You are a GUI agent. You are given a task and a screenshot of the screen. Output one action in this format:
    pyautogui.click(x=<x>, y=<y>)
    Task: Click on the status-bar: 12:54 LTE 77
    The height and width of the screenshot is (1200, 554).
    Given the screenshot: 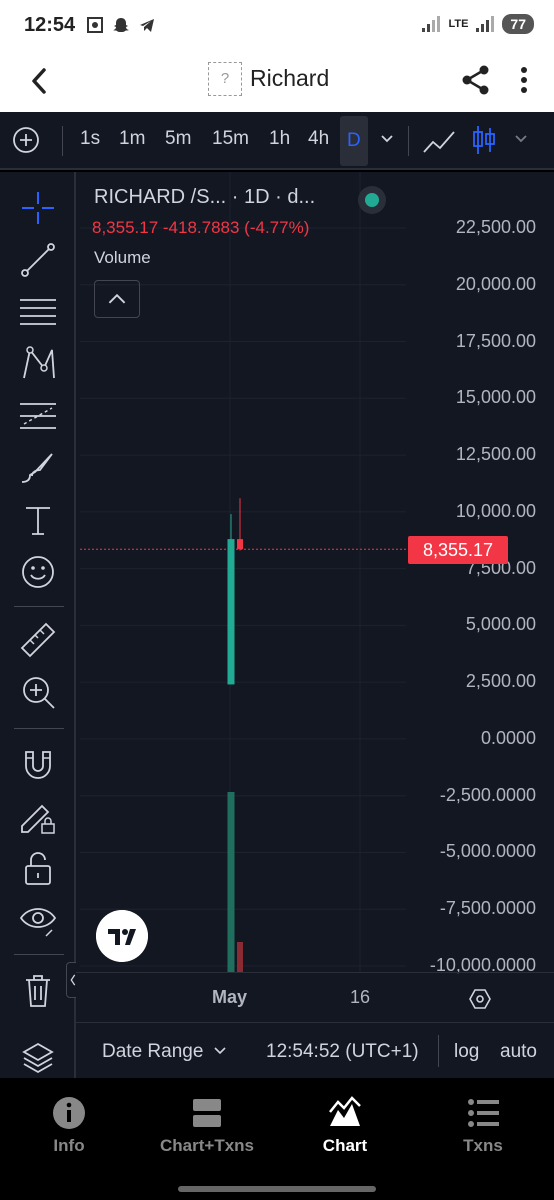 What is the action you would take?
    pyautogui.click(x=277, y=26)
    